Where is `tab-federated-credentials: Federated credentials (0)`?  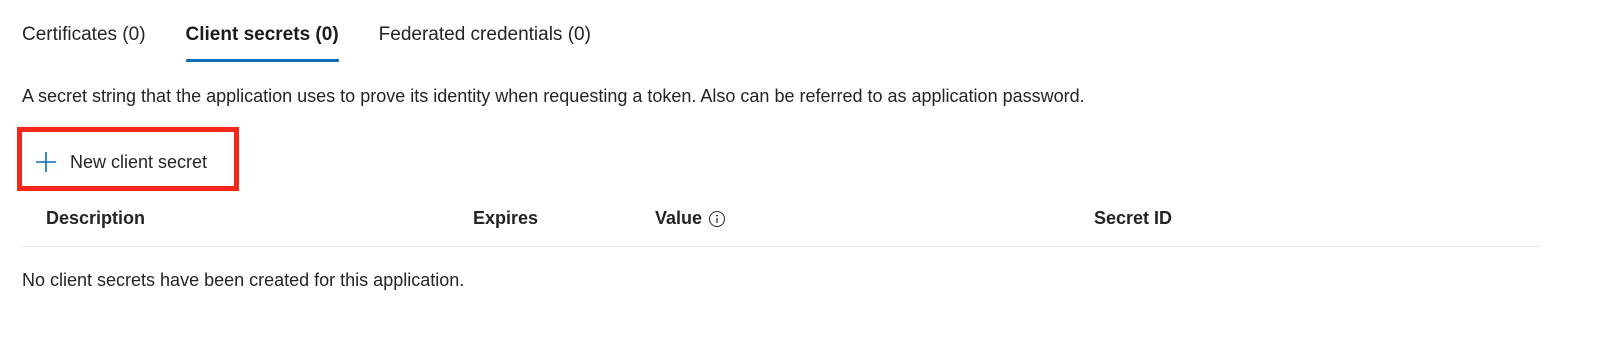
tab-federated-credentials: Federated credentials (0) is located at coordinates (485, 42).